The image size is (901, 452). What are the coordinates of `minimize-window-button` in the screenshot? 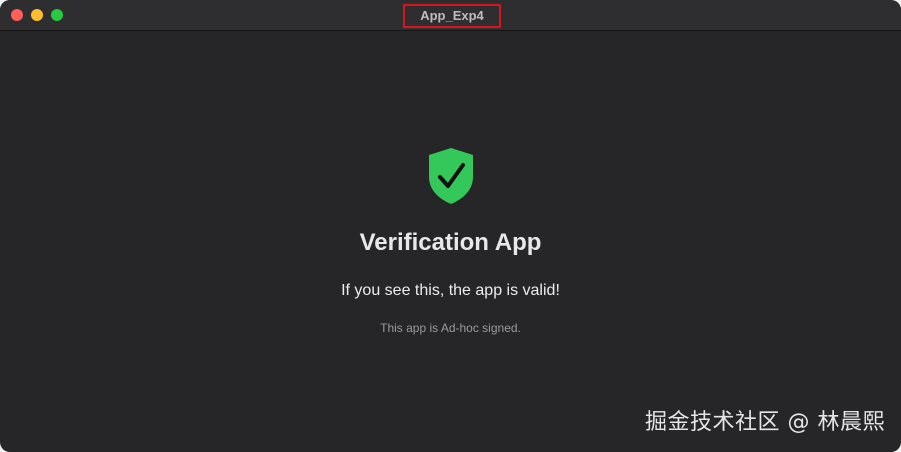 It's located at (37, 15).